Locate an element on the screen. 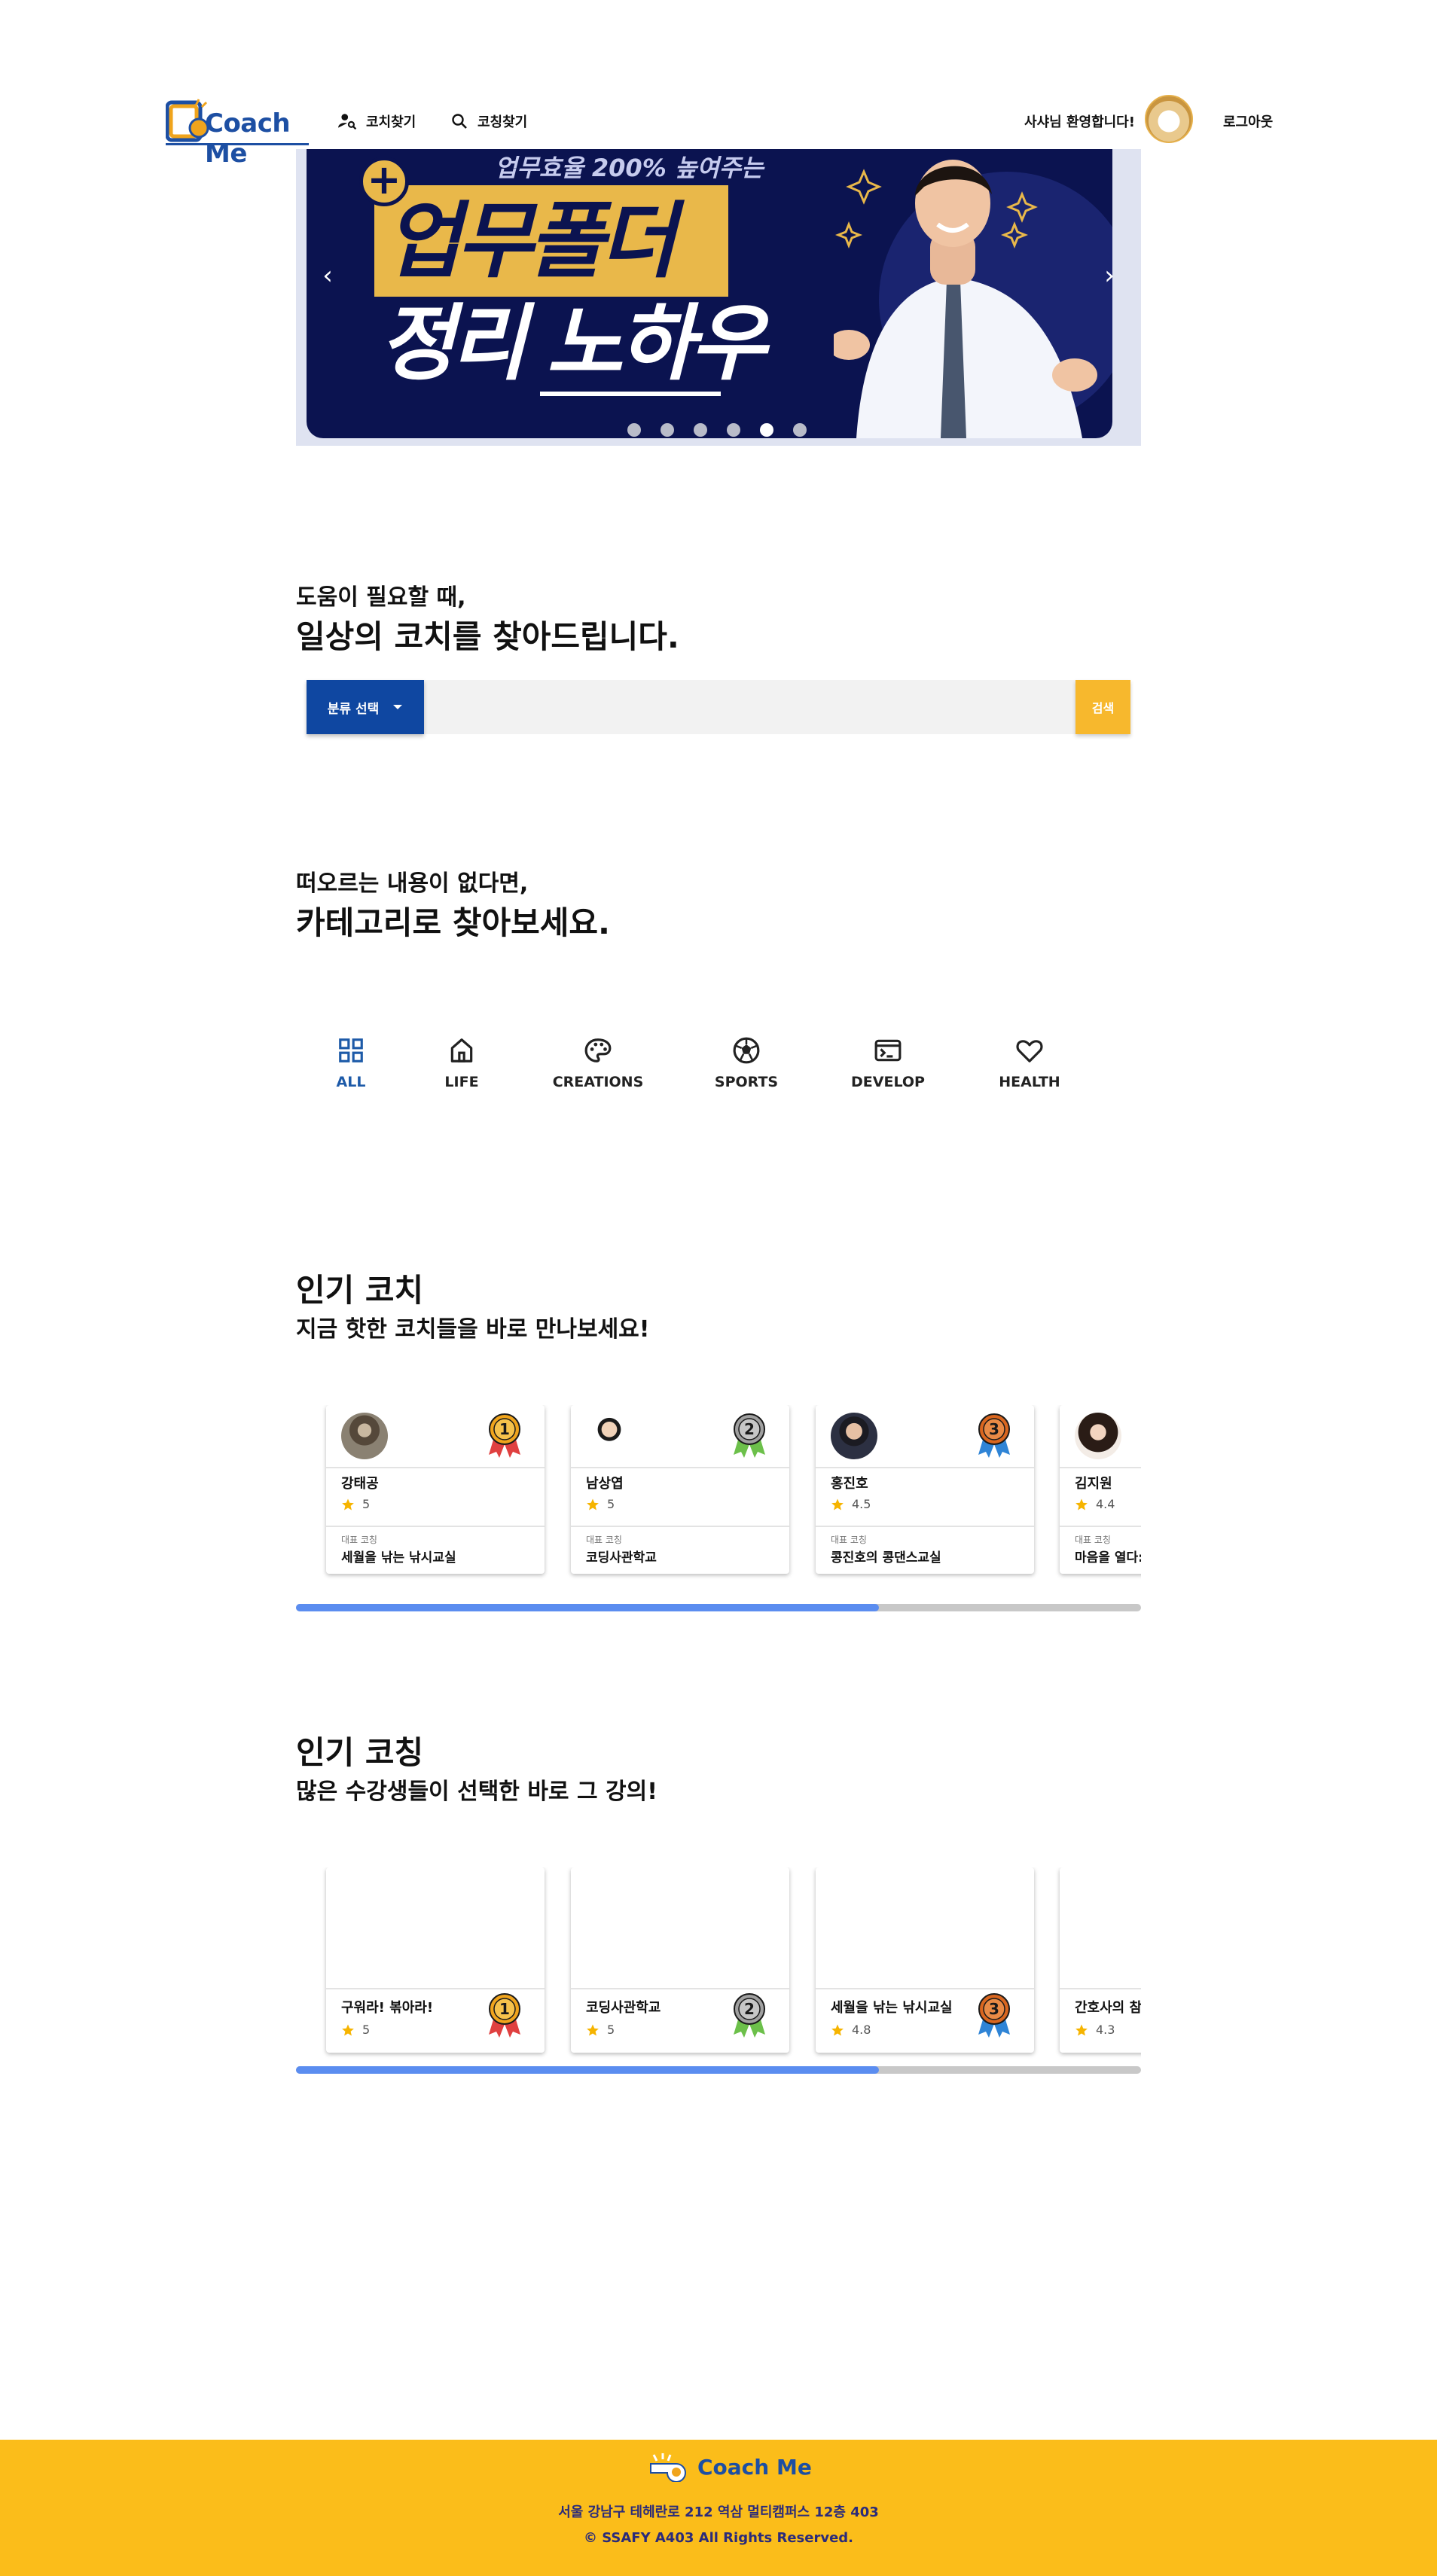 Image resolution: width=1437 pixels, height=2576 pixels. carousel-next-arrow: › is located at coordinates (1109, 276).